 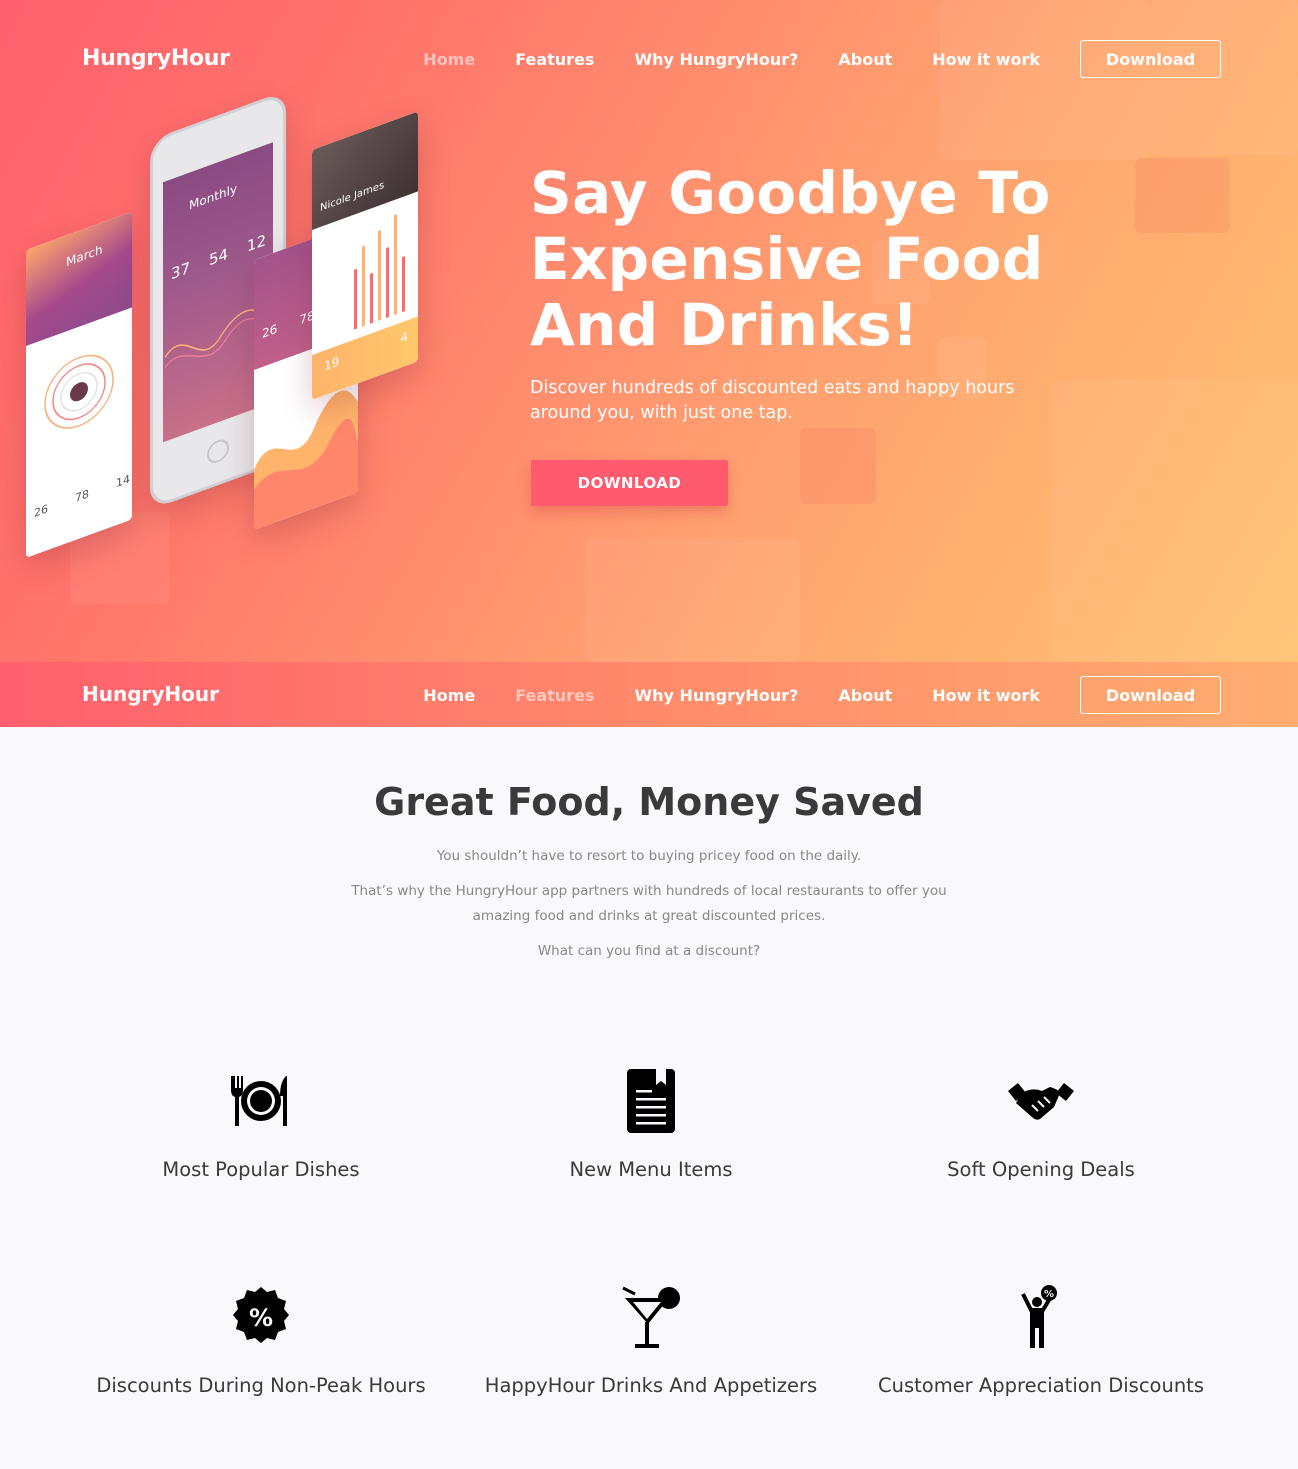 What do you see at coordinates (404, 337) in the screenshot?
I see `mockup-stat: 4` at bounding box center [404, 337].